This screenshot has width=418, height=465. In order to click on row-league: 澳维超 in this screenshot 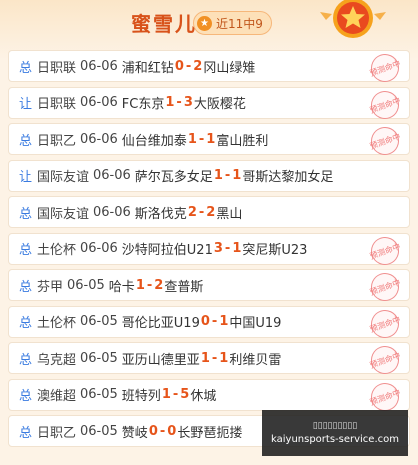, I will do `click(57, 396)`.